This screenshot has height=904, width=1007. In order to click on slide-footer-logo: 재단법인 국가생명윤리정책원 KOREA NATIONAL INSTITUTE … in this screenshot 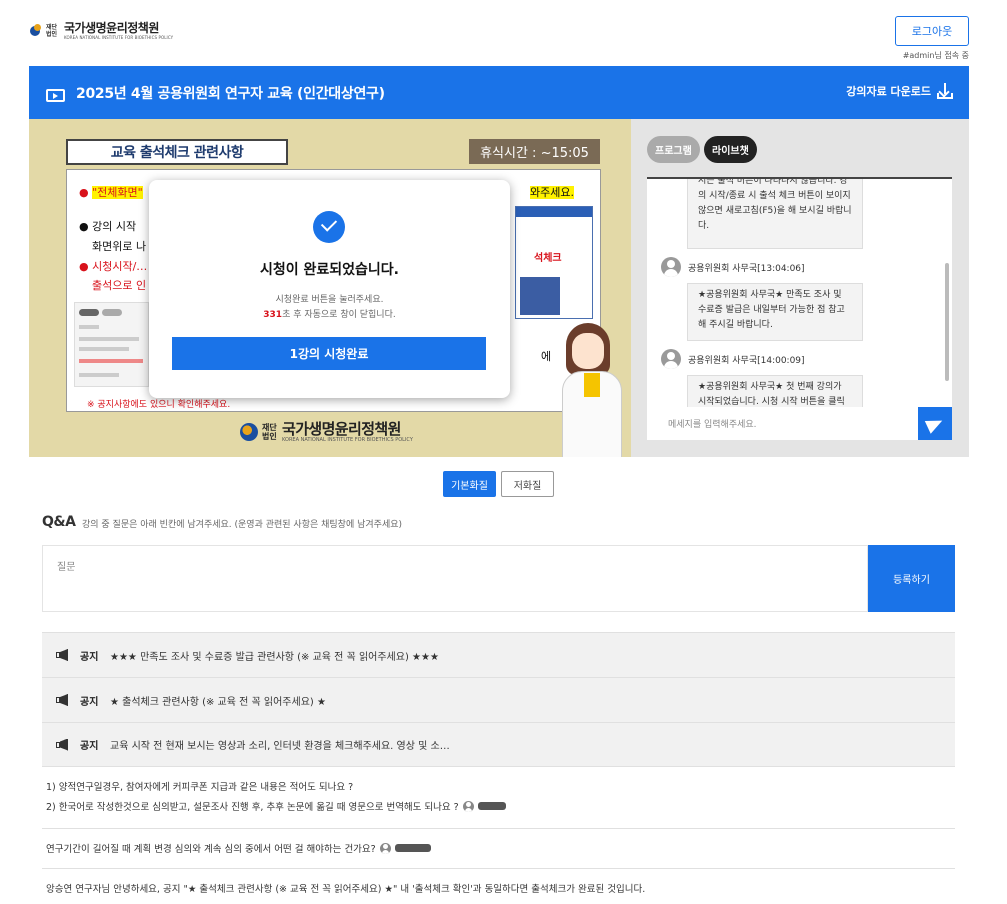, I will do `click(326, 432)`.